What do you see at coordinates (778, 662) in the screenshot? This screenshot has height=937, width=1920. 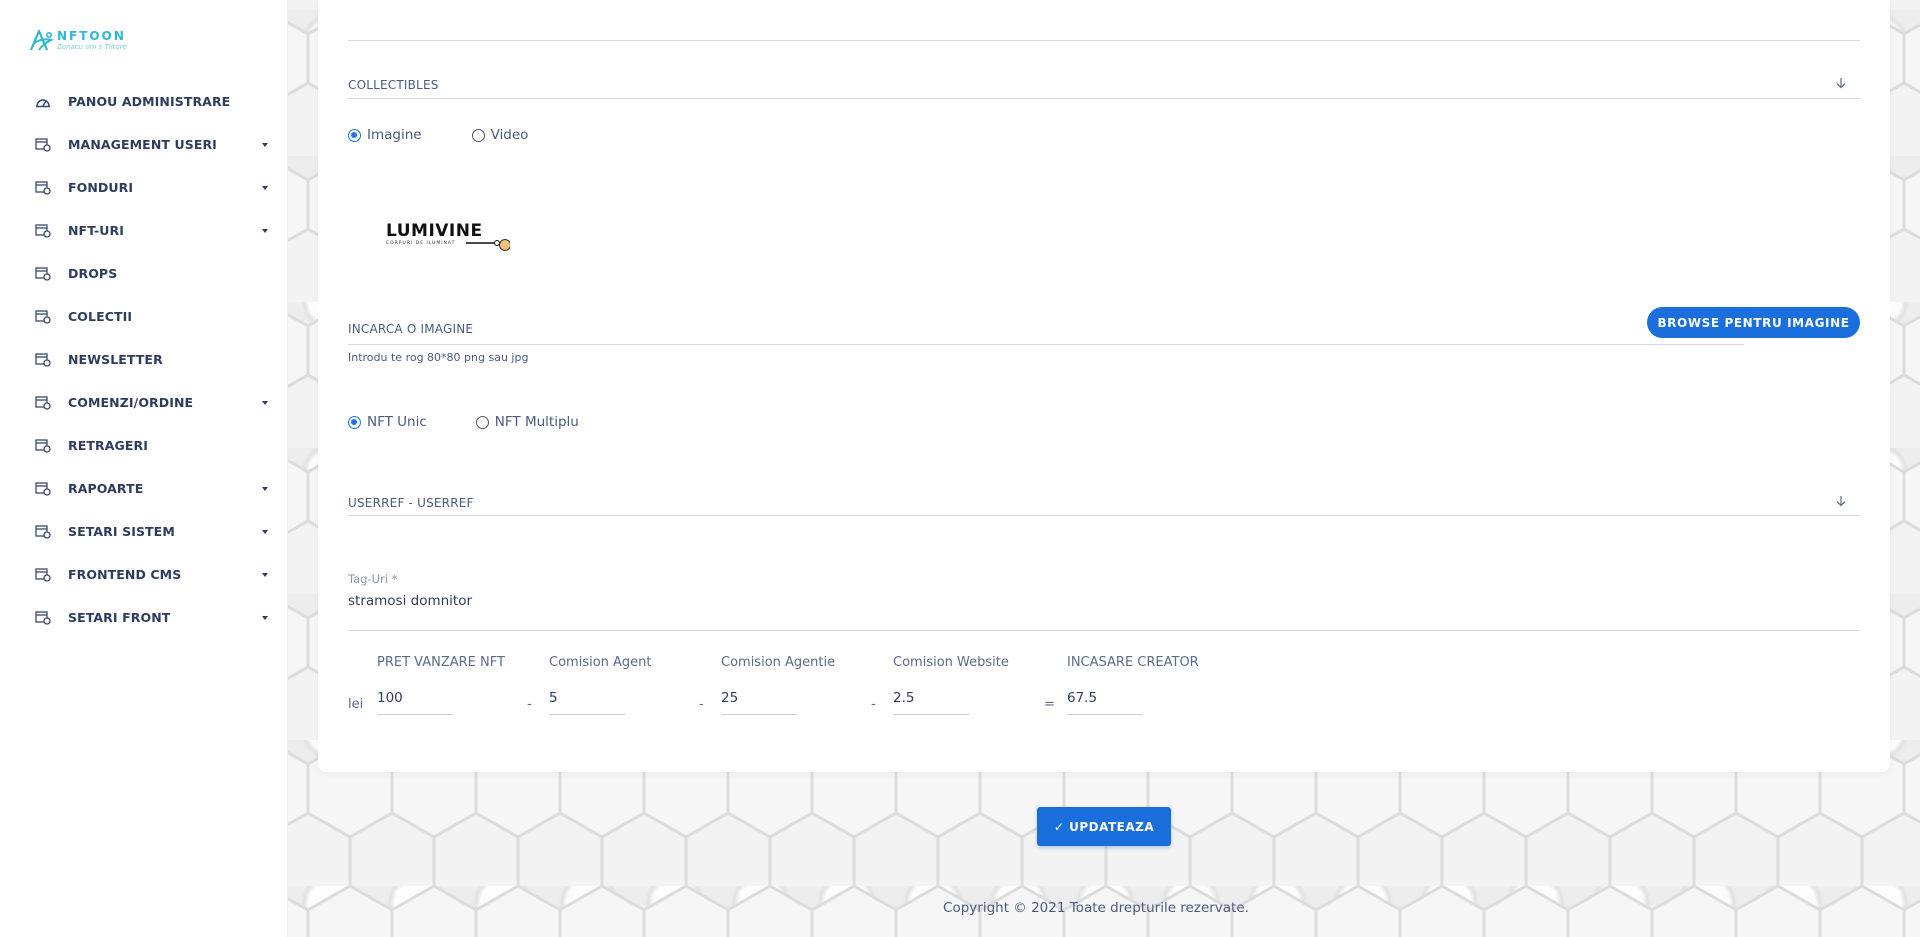 I see `comision-agentie-label: Comision Agentie` at bounding box center [778, 662].